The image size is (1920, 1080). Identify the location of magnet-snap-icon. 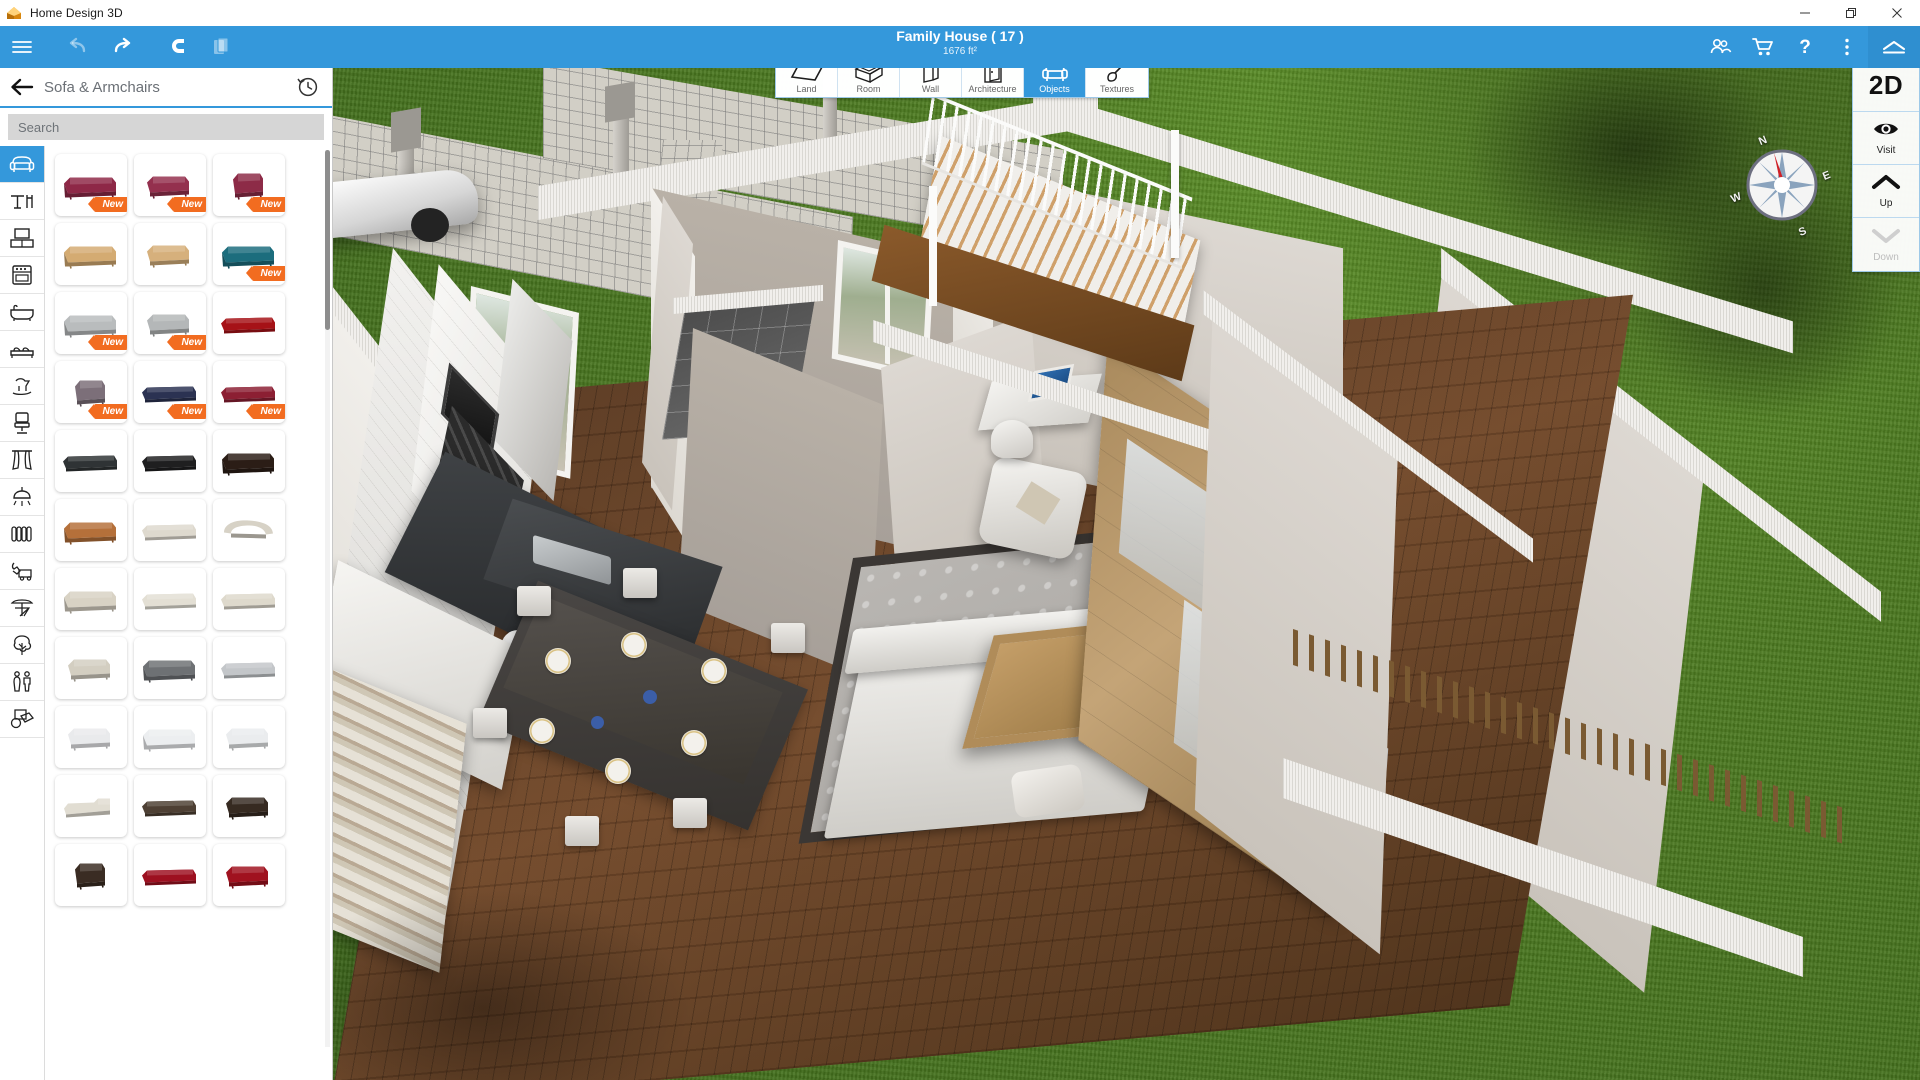
(178, 47).